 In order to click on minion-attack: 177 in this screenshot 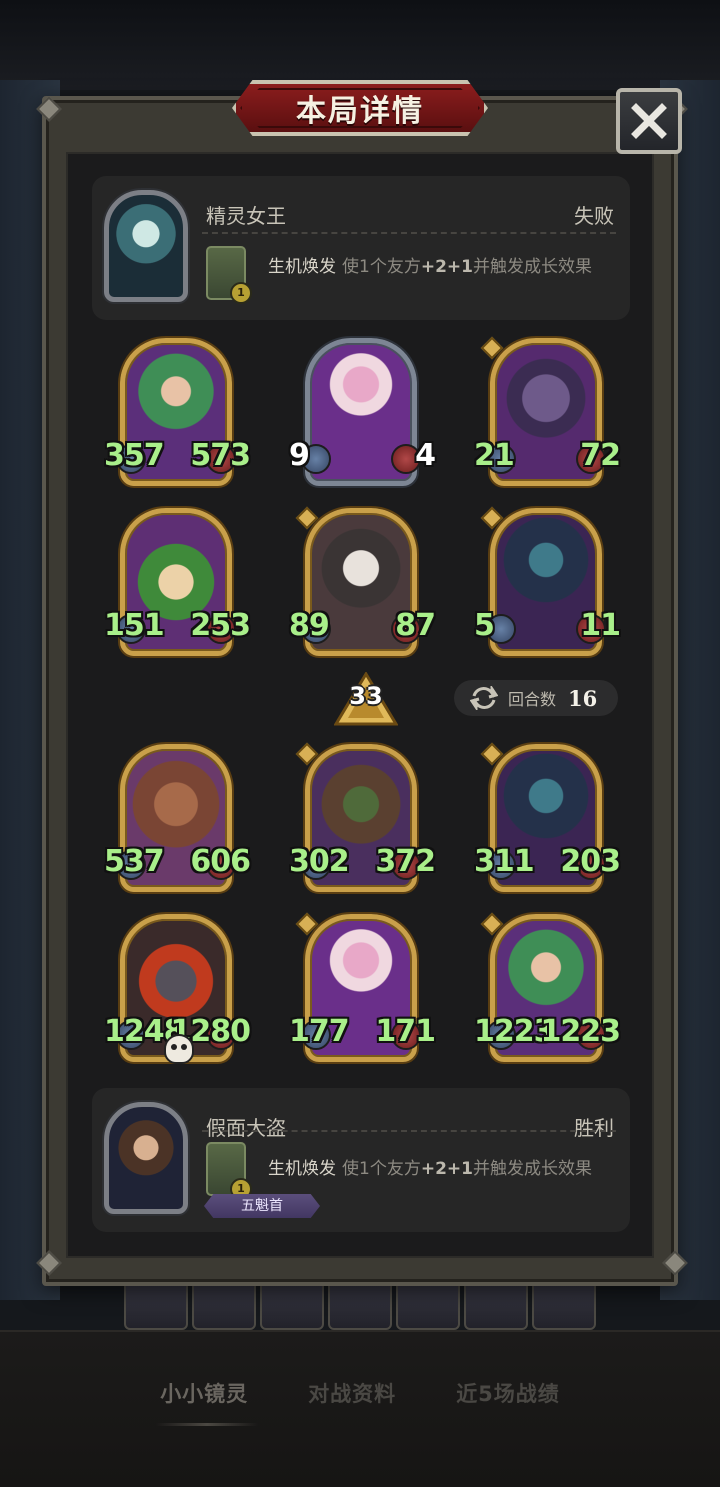, I will do `click(319, 1031)`.